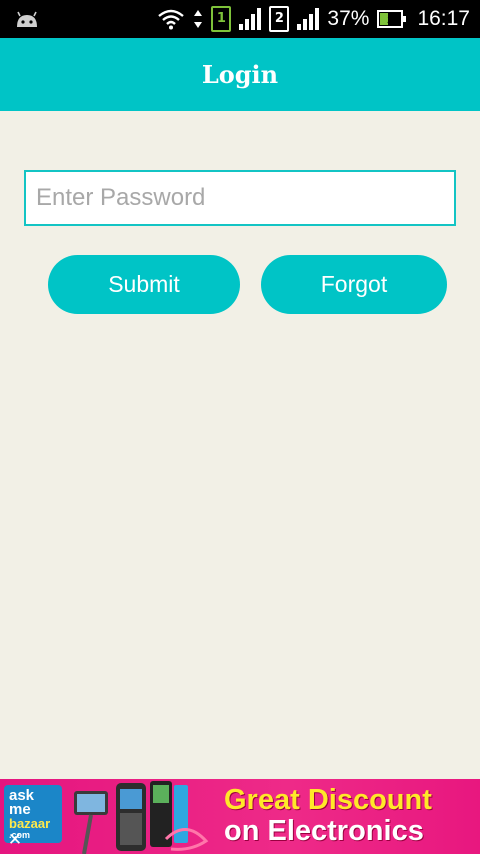 This screenshot has height=854, width=480. What do you see at coordinates (279, 19) in the screenshot?
I see `sim2-icon: 2` at bounding box center [279, 19].